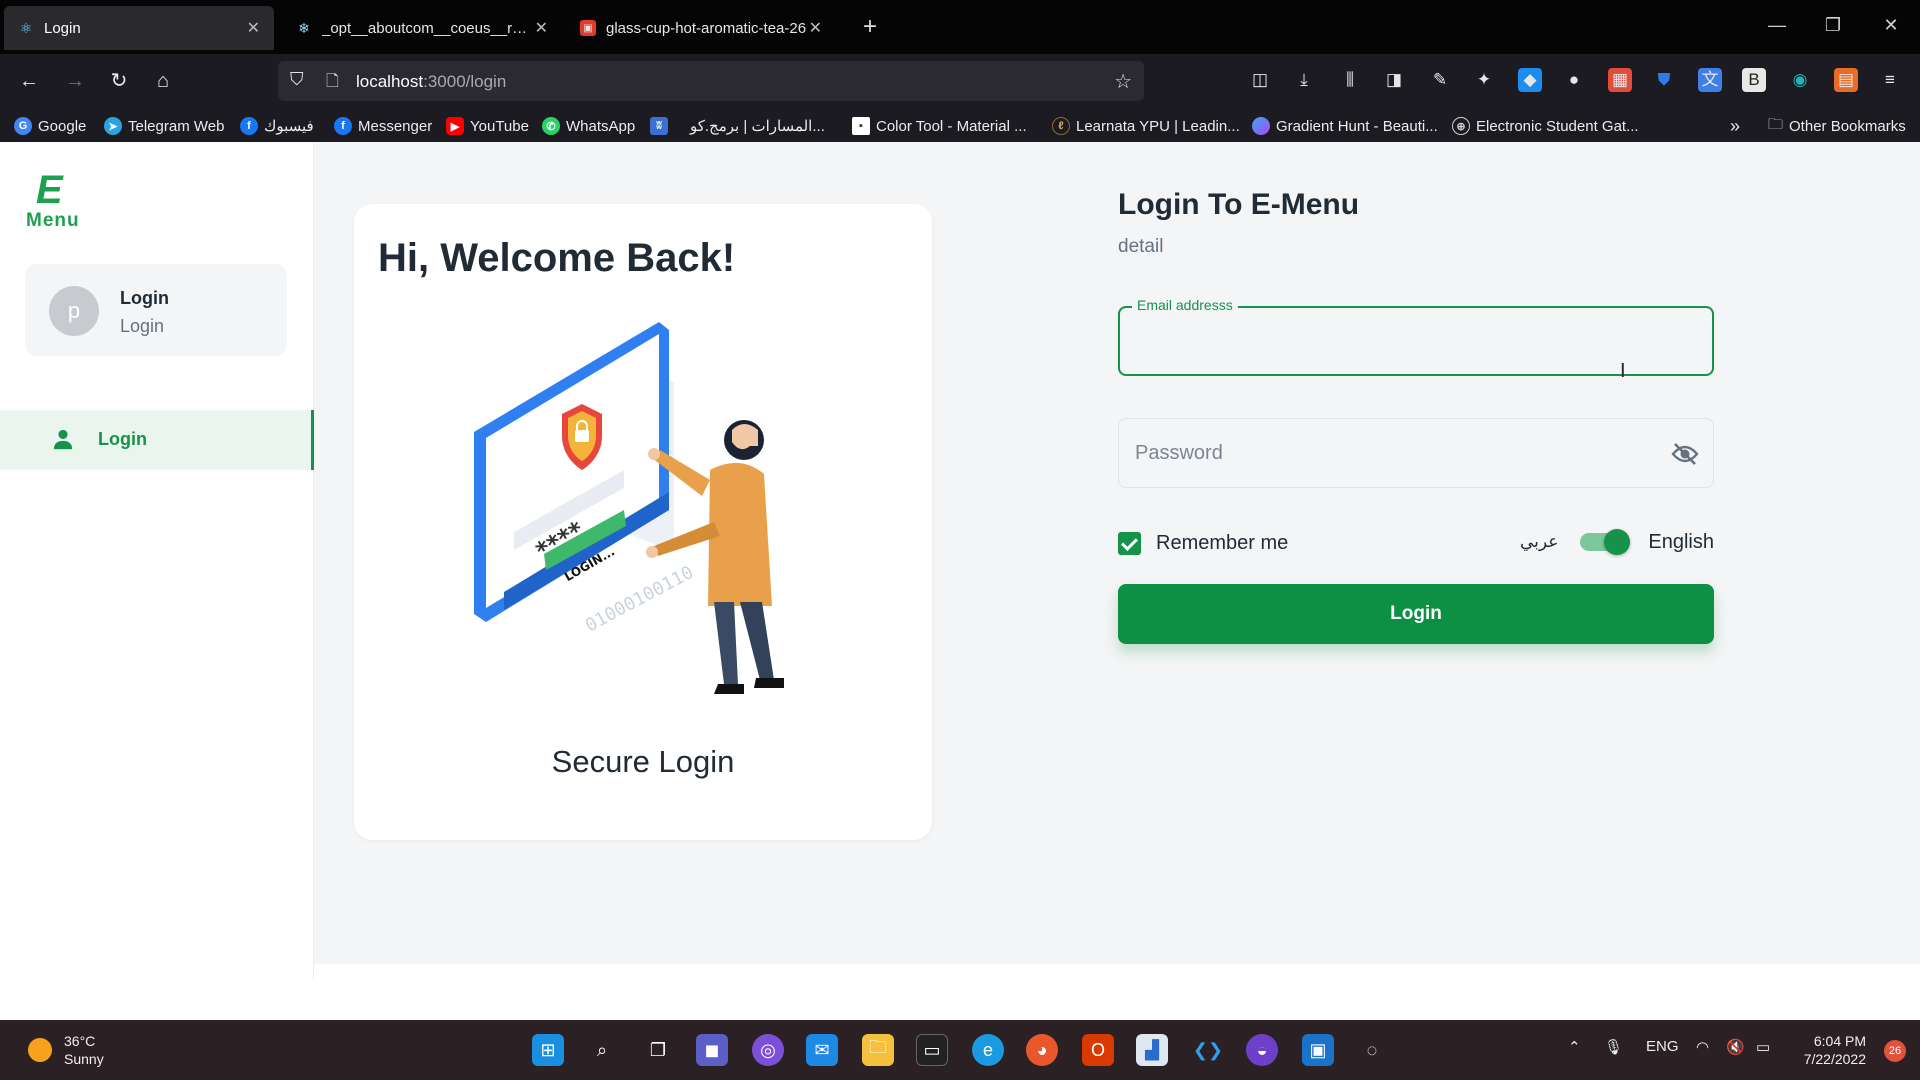 The width and height of the screenshot is (1920, 1080). What do you see at coordinates (1129, 543) in the screenshot?
I see `remember-checkbox` at bounding box center [1129, 543].